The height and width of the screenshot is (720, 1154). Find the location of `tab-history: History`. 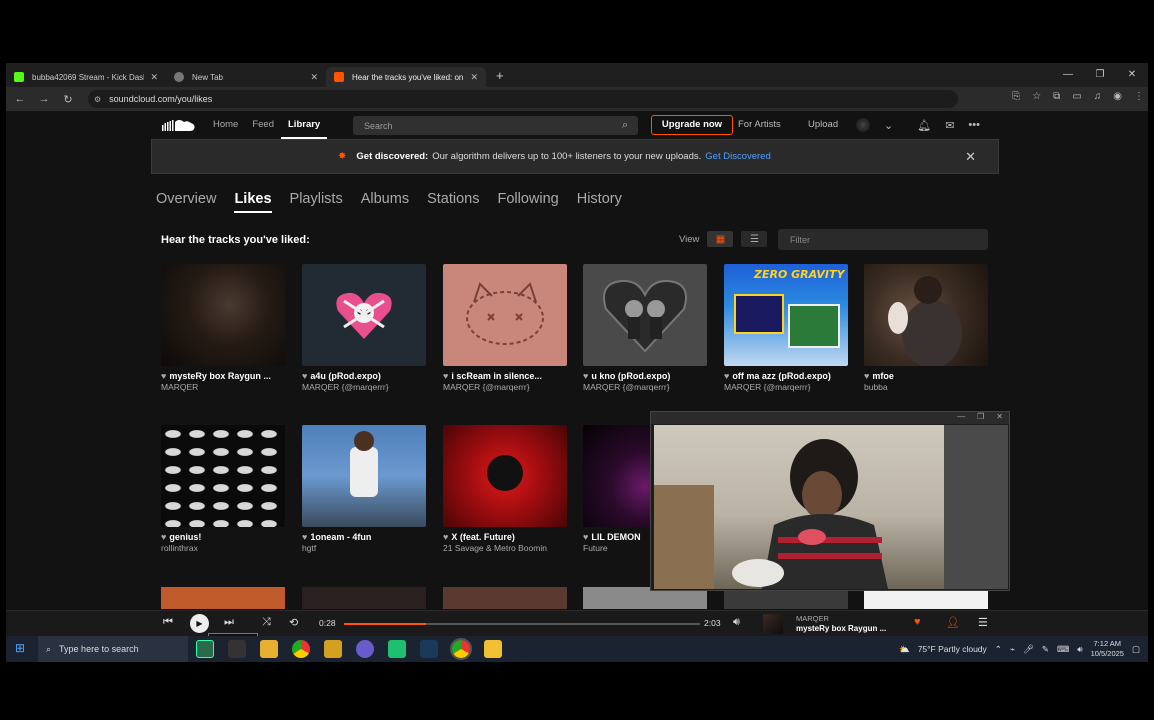

tab-history: History is located at coordinates (599, 202).